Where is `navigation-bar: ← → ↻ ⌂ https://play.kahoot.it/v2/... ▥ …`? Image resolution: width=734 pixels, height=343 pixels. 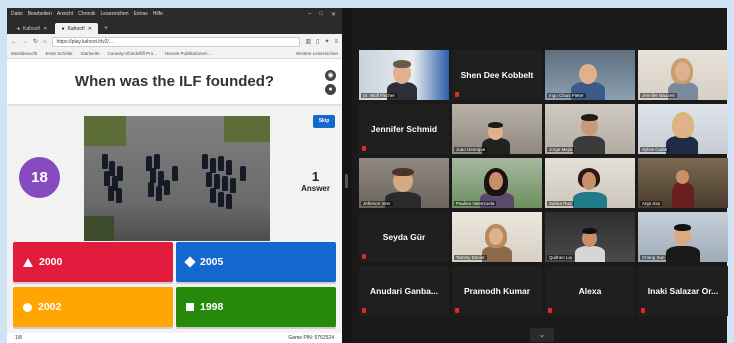 navigation-bar: ← → ↻ ⌂ https://play.kahoot.it/v2/... ▥ … is located at coordinates (174, 41).